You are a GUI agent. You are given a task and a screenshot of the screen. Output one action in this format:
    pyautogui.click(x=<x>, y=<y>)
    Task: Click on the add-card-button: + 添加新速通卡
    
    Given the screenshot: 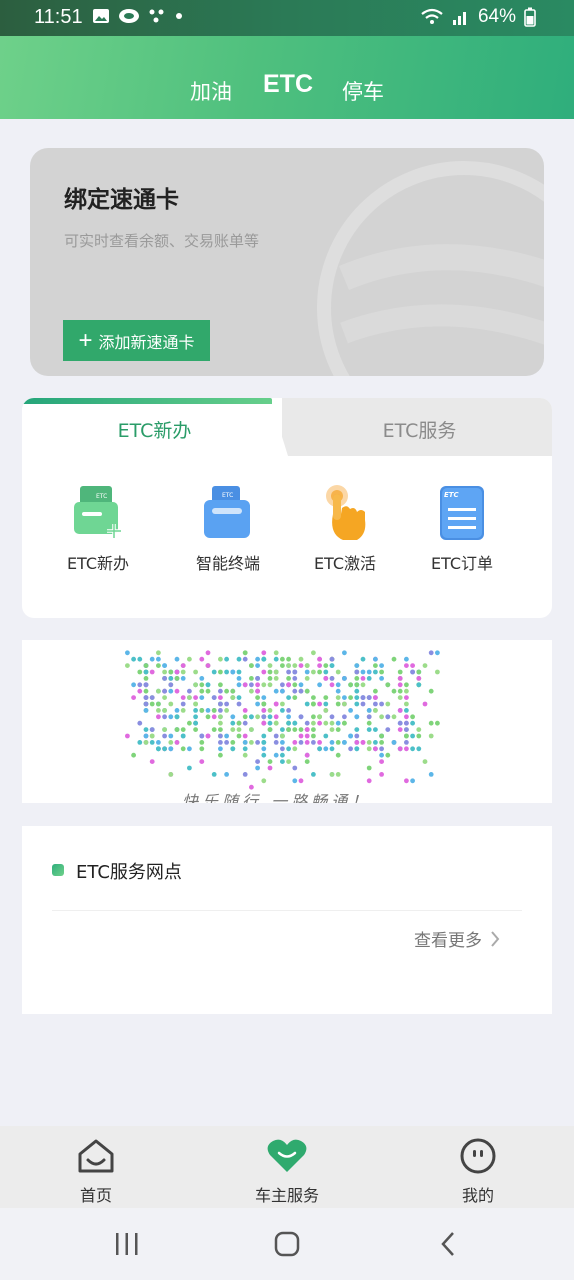 What is the action you would take?
    pyautogui.click(x=136, y=340)
    